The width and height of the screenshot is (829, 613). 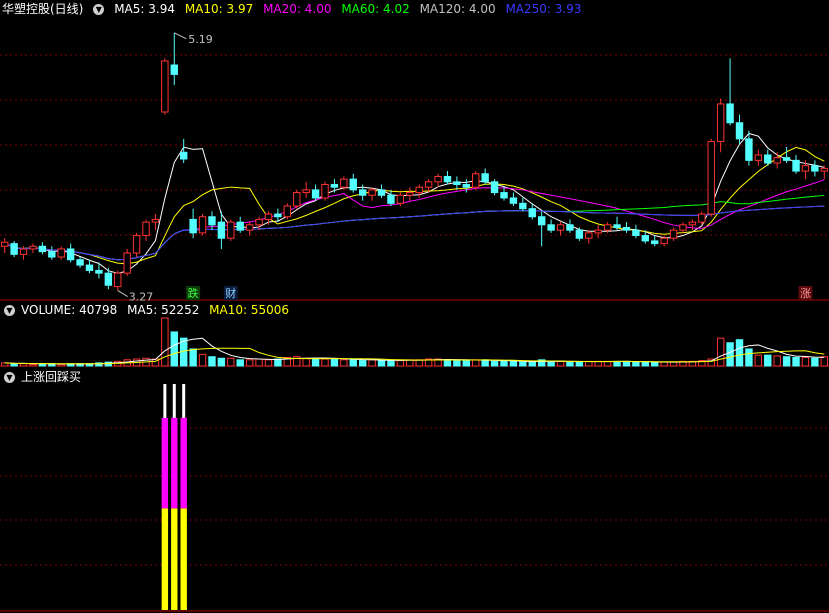 What do you see at coordinates (174, 559) in the screenshot?
I see `indicator-bar-yellow` at bounding box center [174, 559].